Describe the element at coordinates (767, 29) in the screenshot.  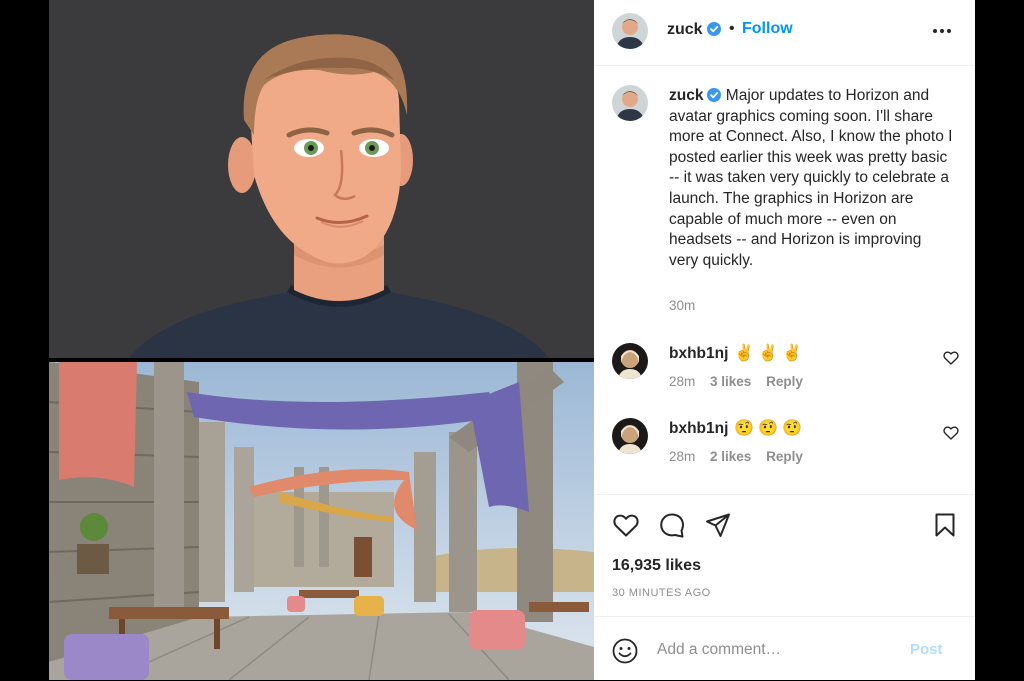
I see `follow-button: Follow` at that location.